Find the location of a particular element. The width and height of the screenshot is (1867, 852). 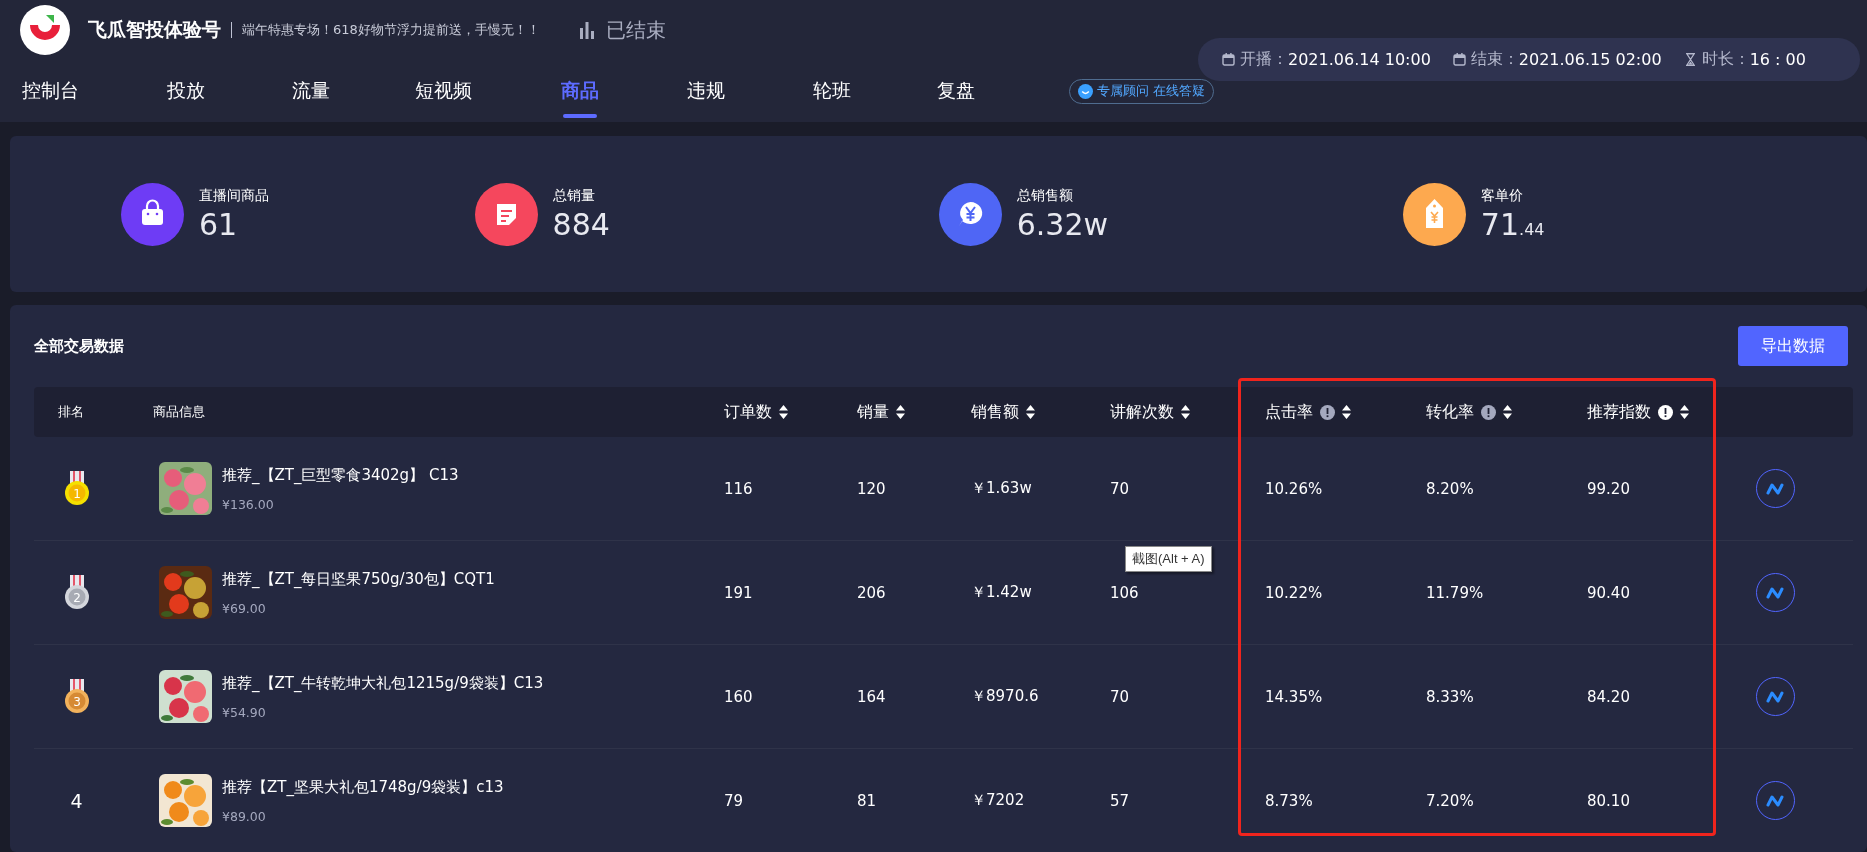

slogan-text: 端午特惠专场！618好物节浮力提前送，手慢无！！ is located at coordinates (391, 30).